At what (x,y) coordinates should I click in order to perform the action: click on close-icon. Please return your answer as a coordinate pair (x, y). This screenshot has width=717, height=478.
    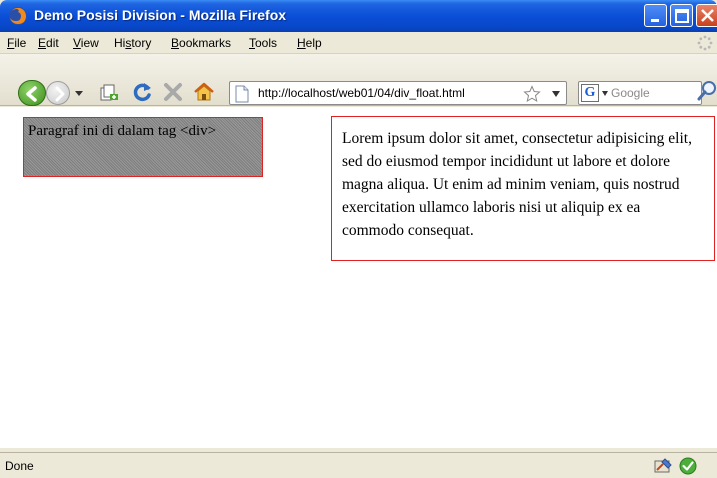
    Looking at the image, I should click on (707, 15).